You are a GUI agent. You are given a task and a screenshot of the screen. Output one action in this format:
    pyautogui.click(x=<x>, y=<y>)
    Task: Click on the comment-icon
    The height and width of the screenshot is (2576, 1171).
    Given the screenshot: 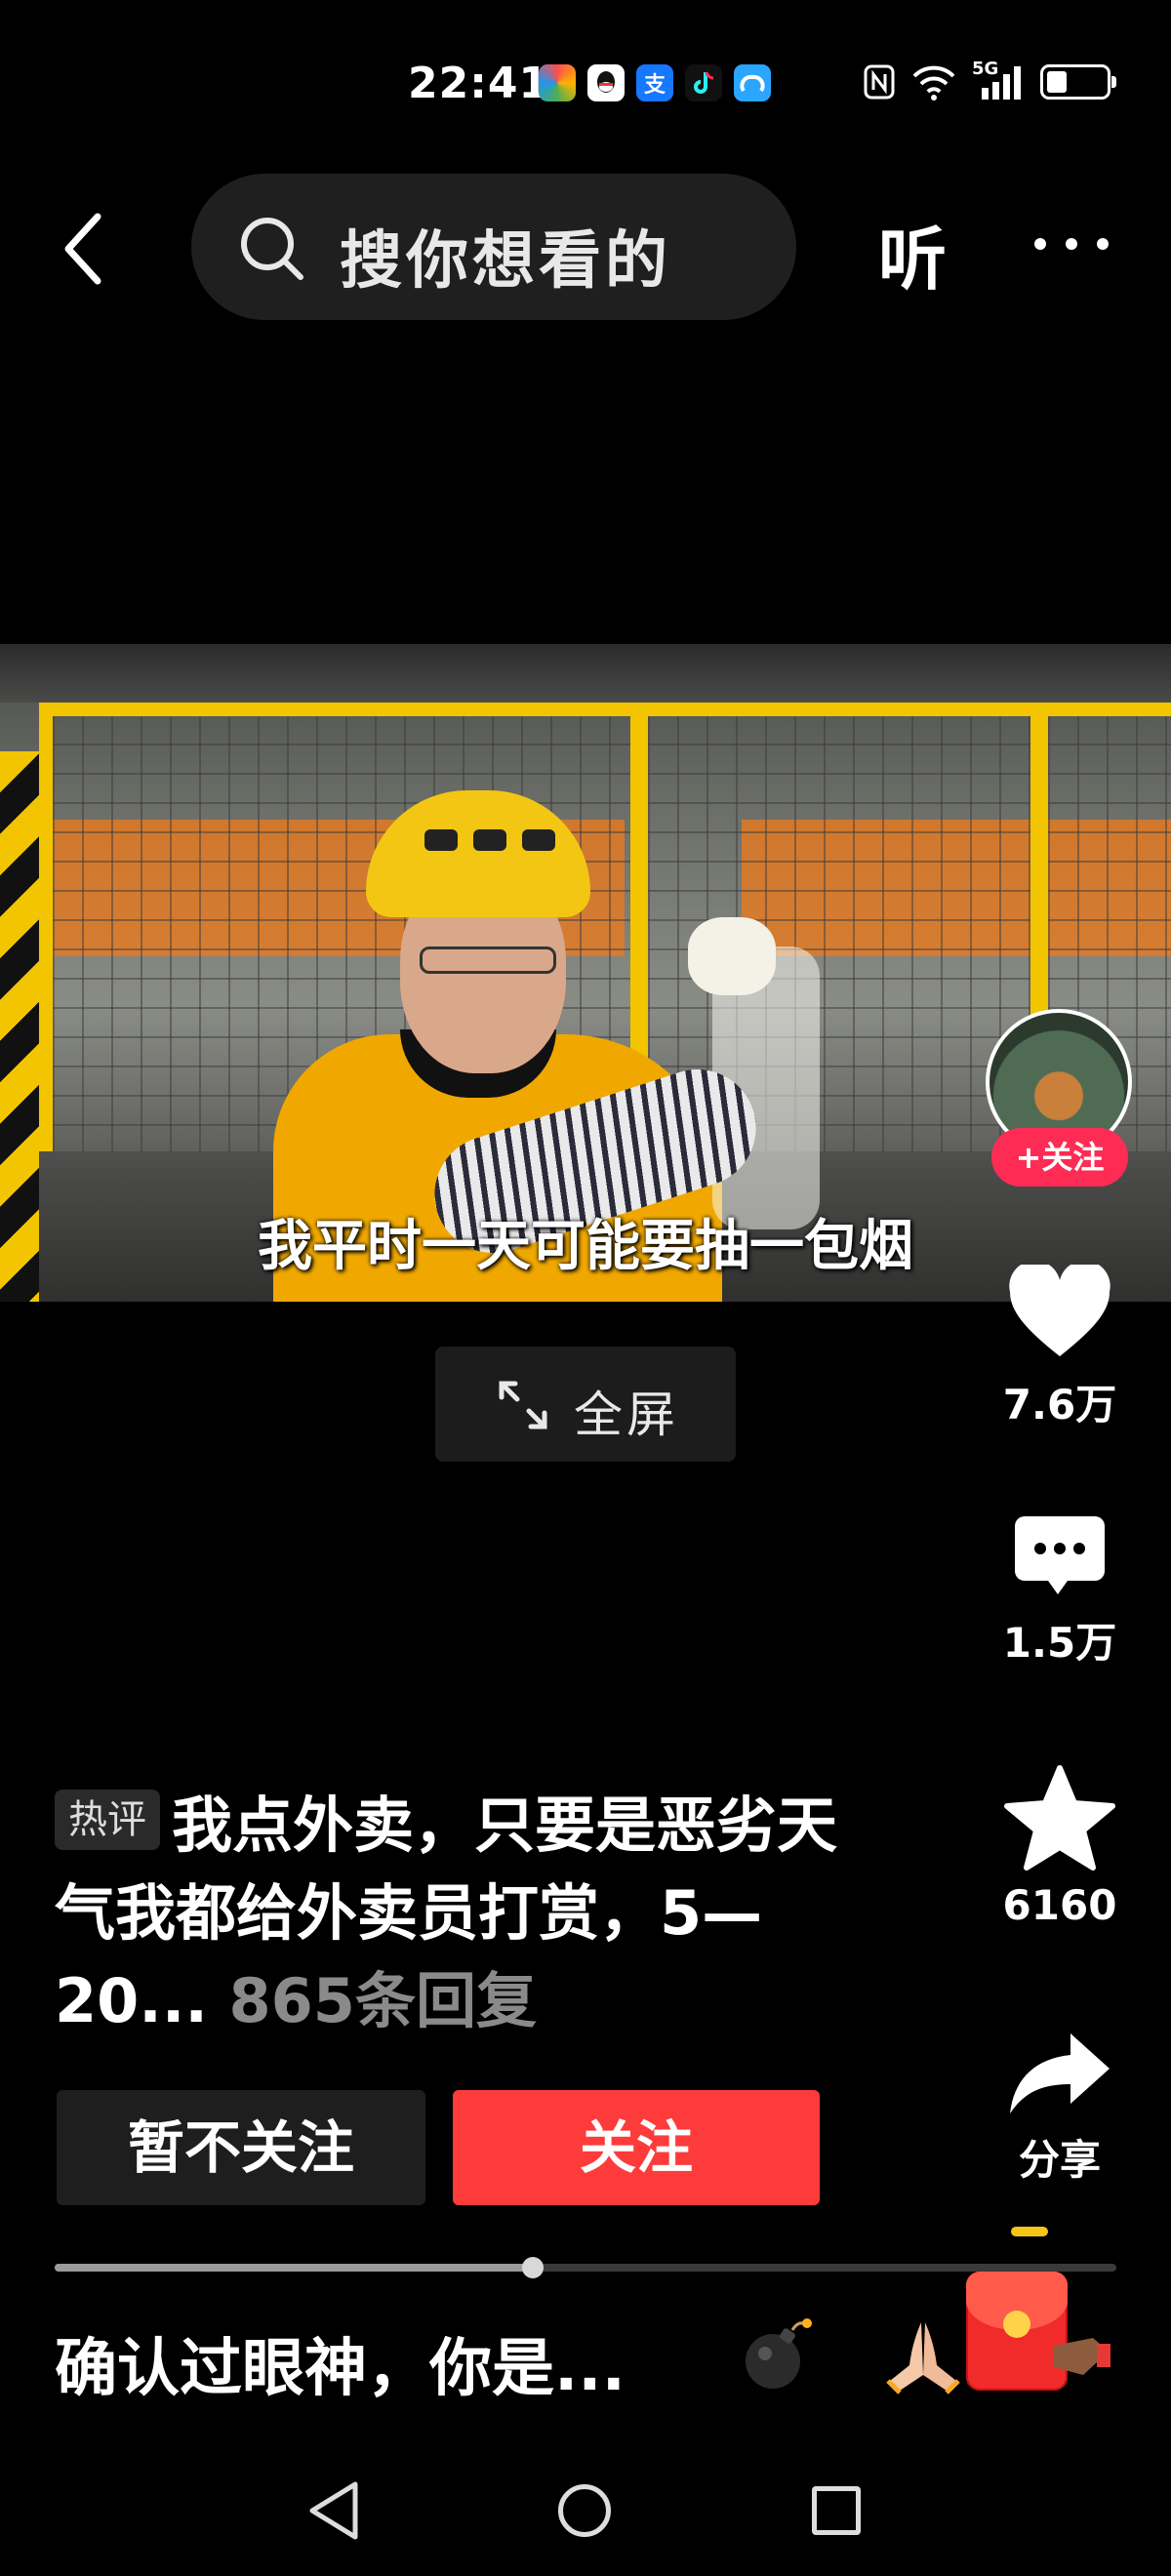 What is the action you would take?
    pyautogui.click(x=1060, y=1555)
    